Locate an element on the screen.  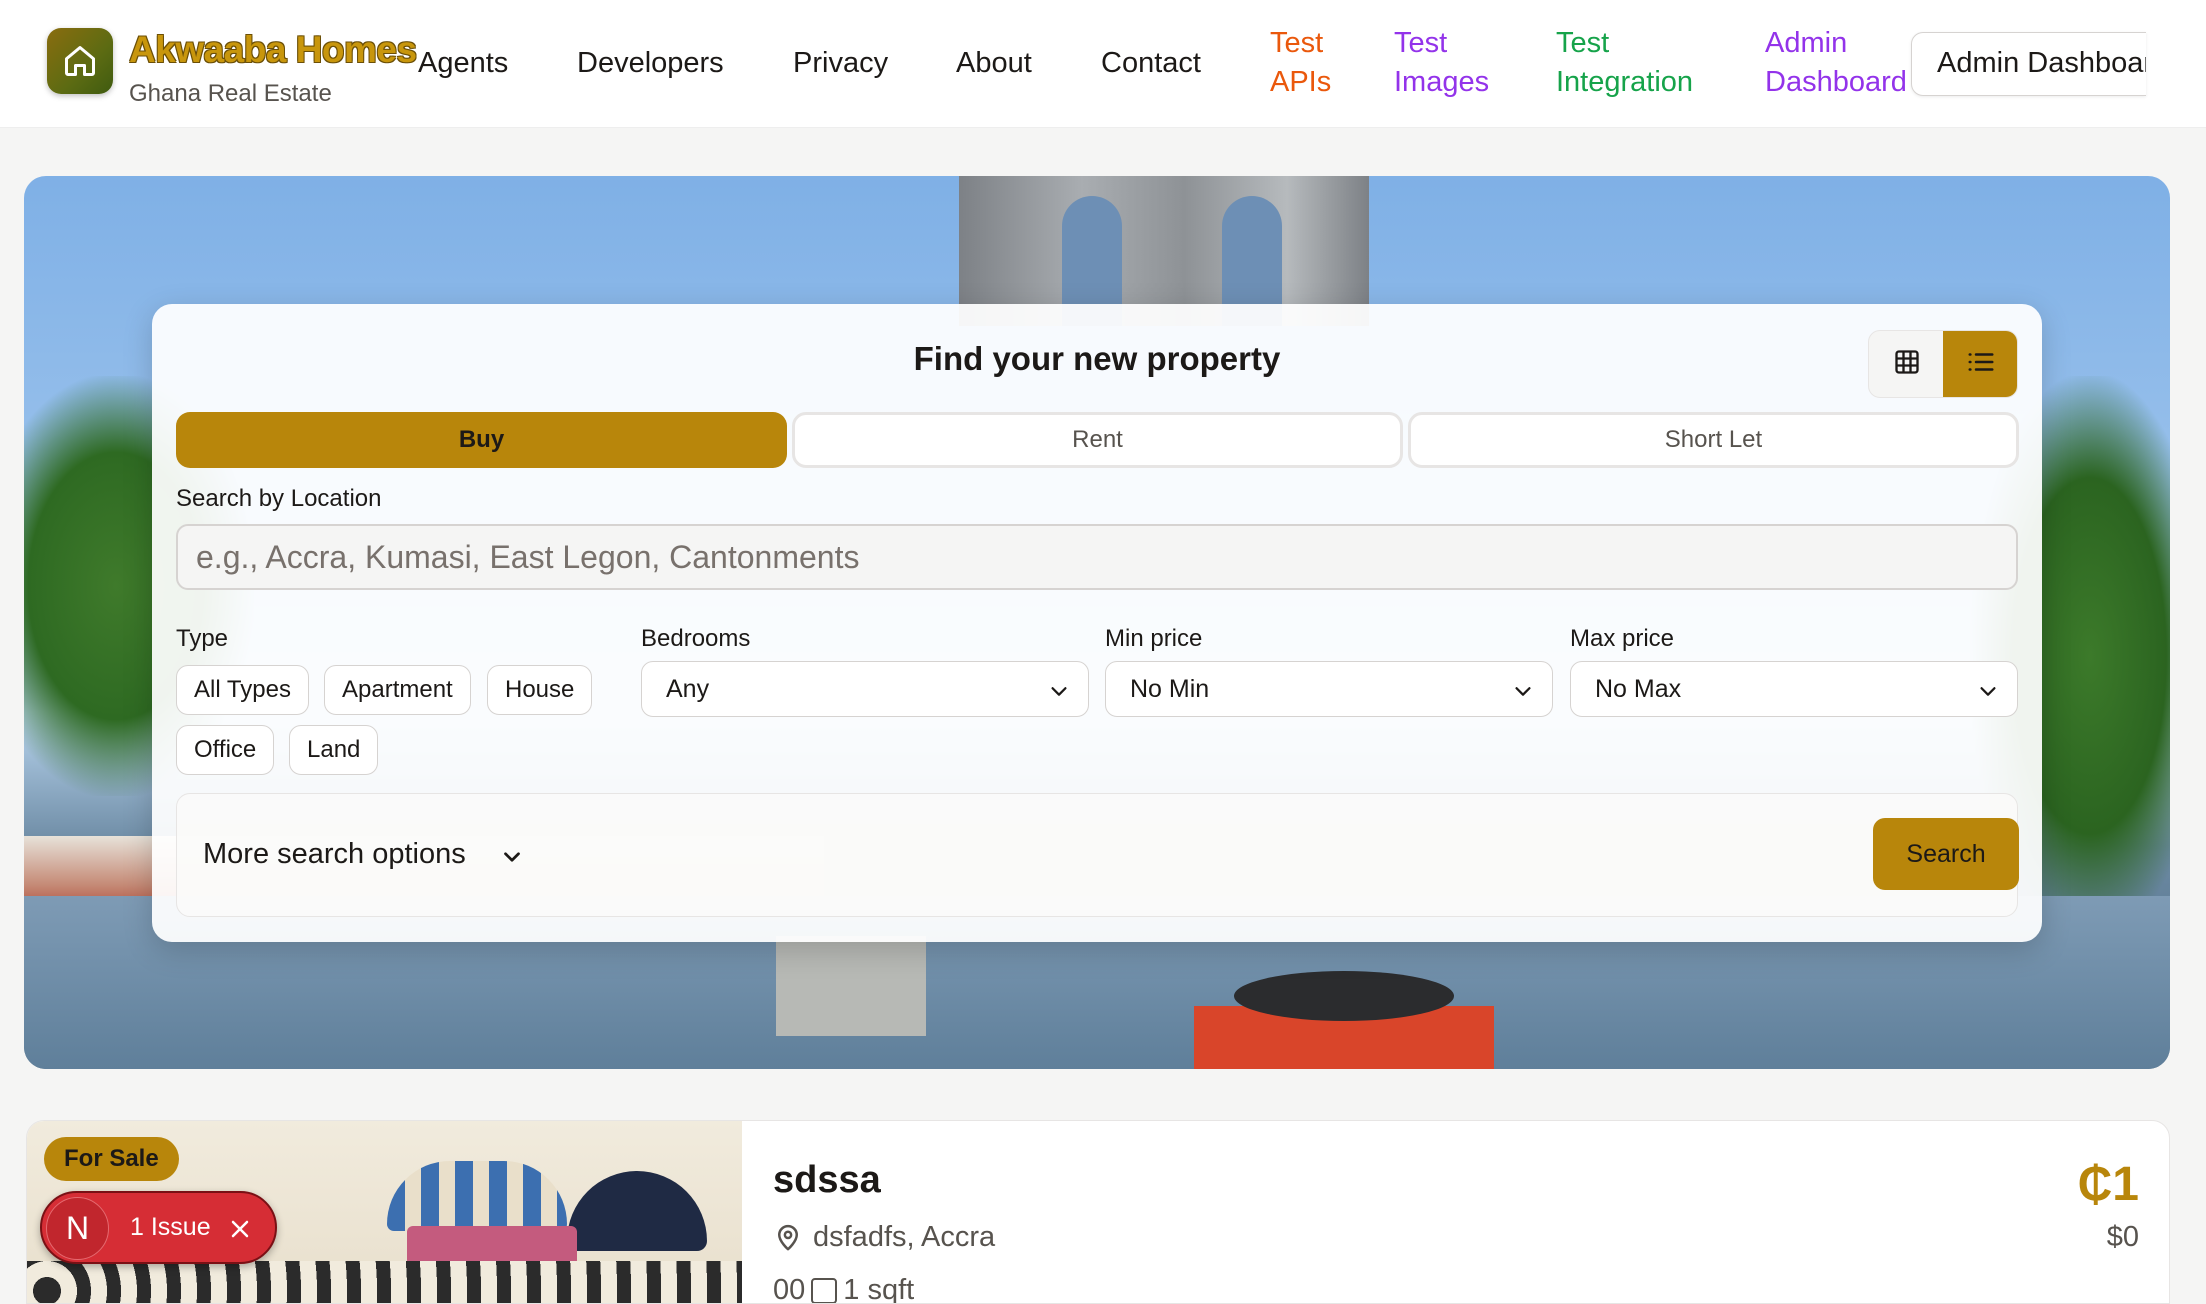
grid-view-button is located at coordinates (1906, 364).